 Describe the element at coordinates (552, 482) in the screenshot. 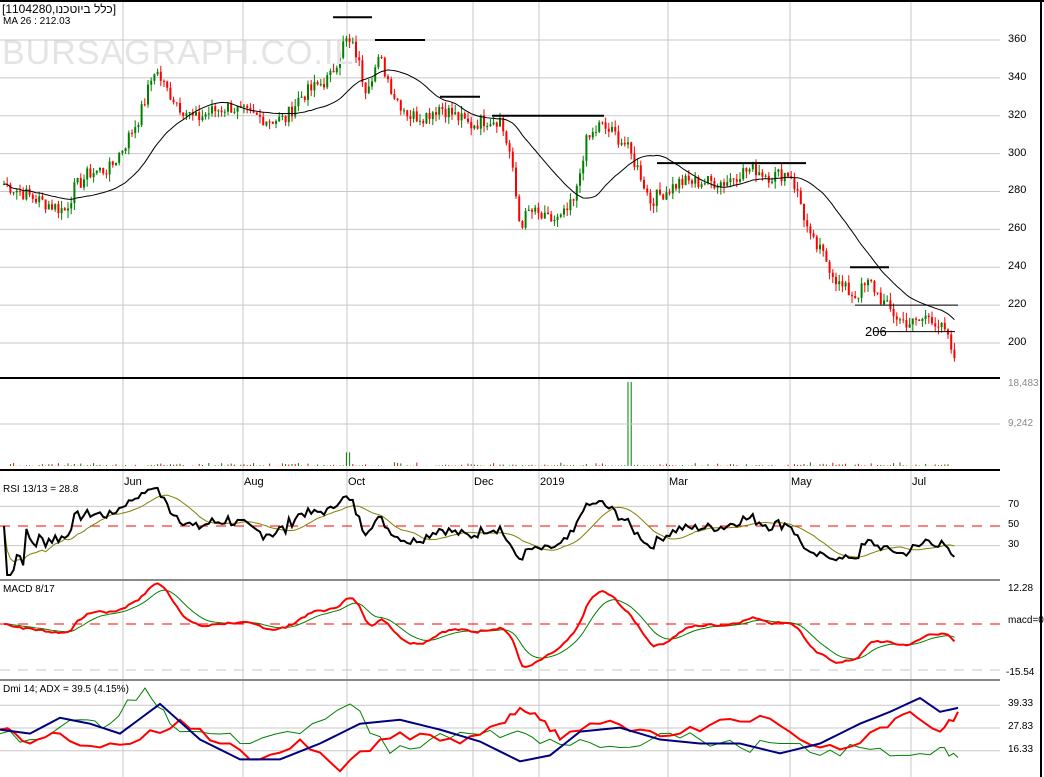

I see `month-label: 2019` at that location.